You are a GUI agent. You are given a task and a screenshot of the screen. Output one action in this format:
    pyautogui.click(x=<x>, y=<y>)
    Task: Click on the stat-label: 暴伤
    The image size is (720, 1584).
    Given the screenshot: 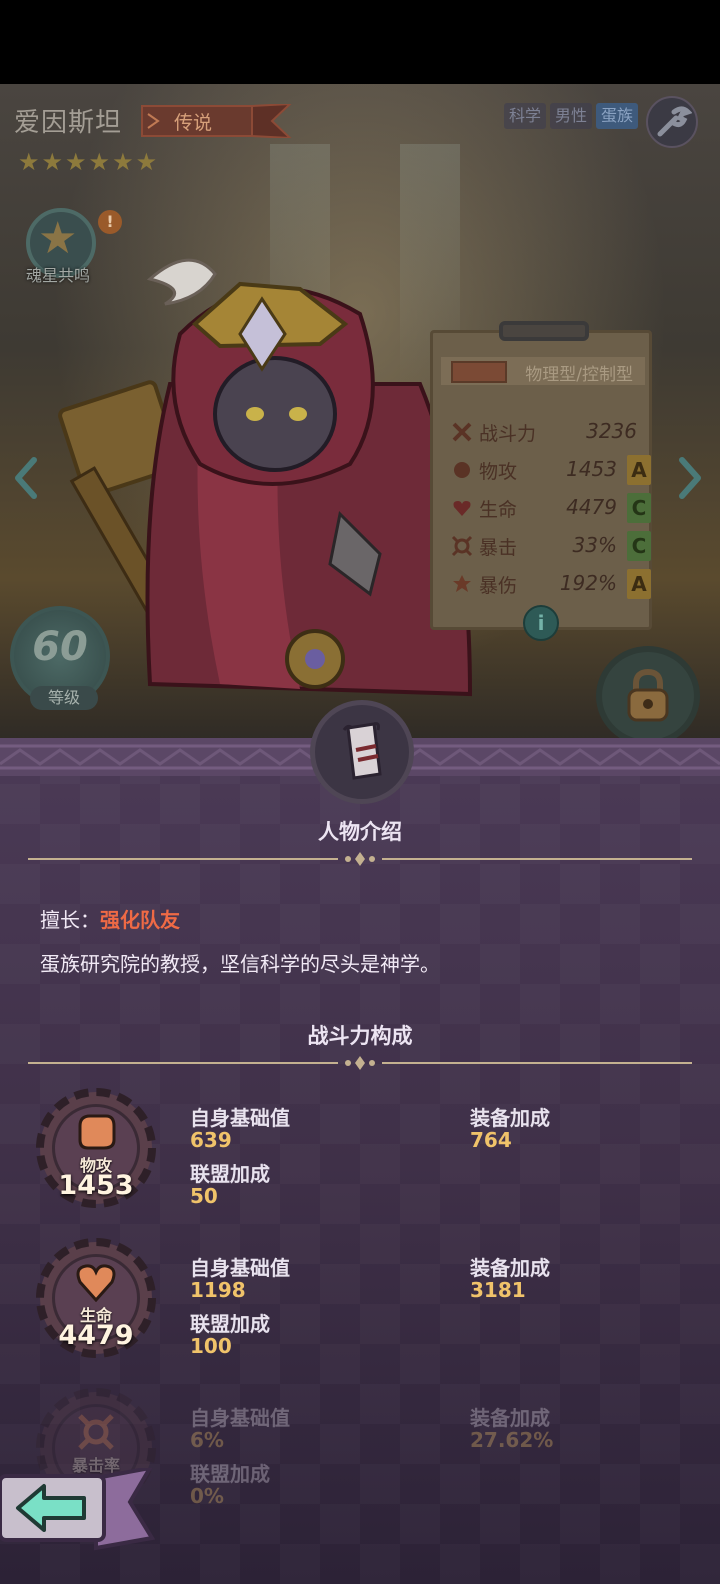 What is the action you would take?
    pyautogui.click(x=498, y=586)
    